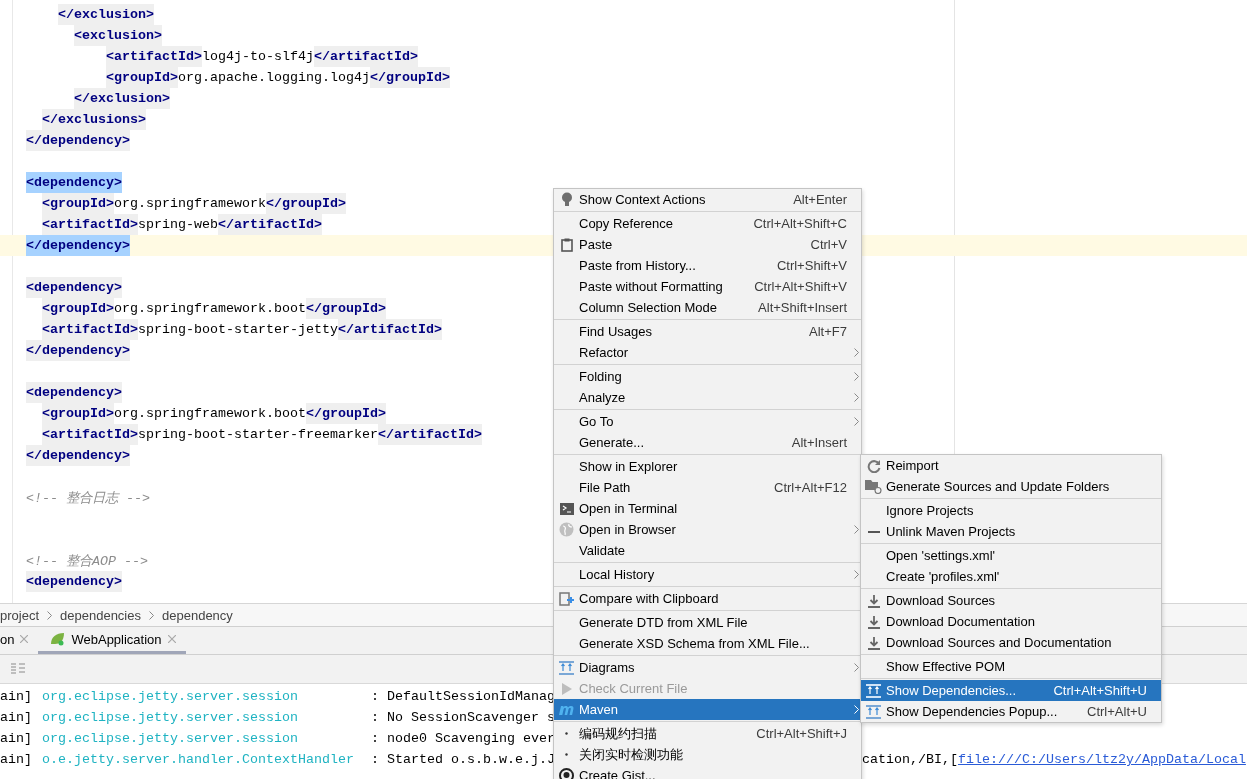 The height and width of the screenshot is (779, 1247). What do you see at coordinates (707, 733) in the screenshot?
I see `menu-item: 编码规约扫描 Ctrl+Alt+Shift+J` at bounding box center [707, 733].